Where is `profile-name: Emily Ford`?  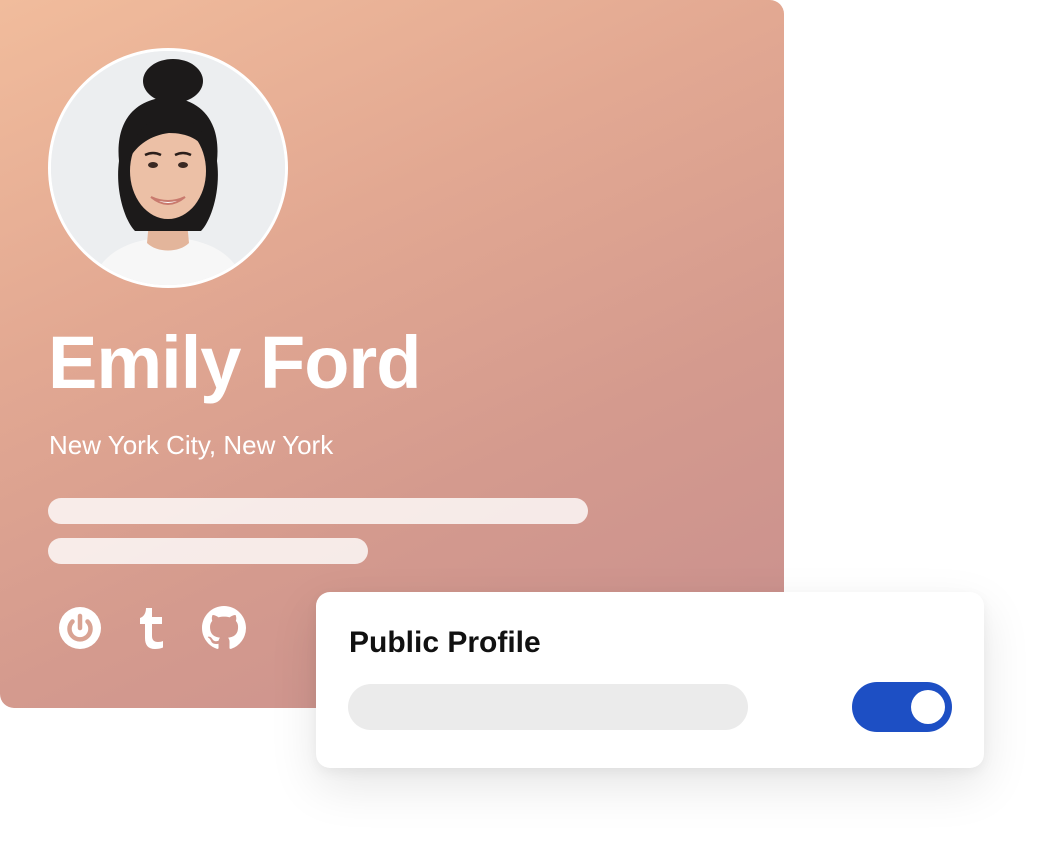 profile-name: Emily Ford is located at coordinates (234, 362).